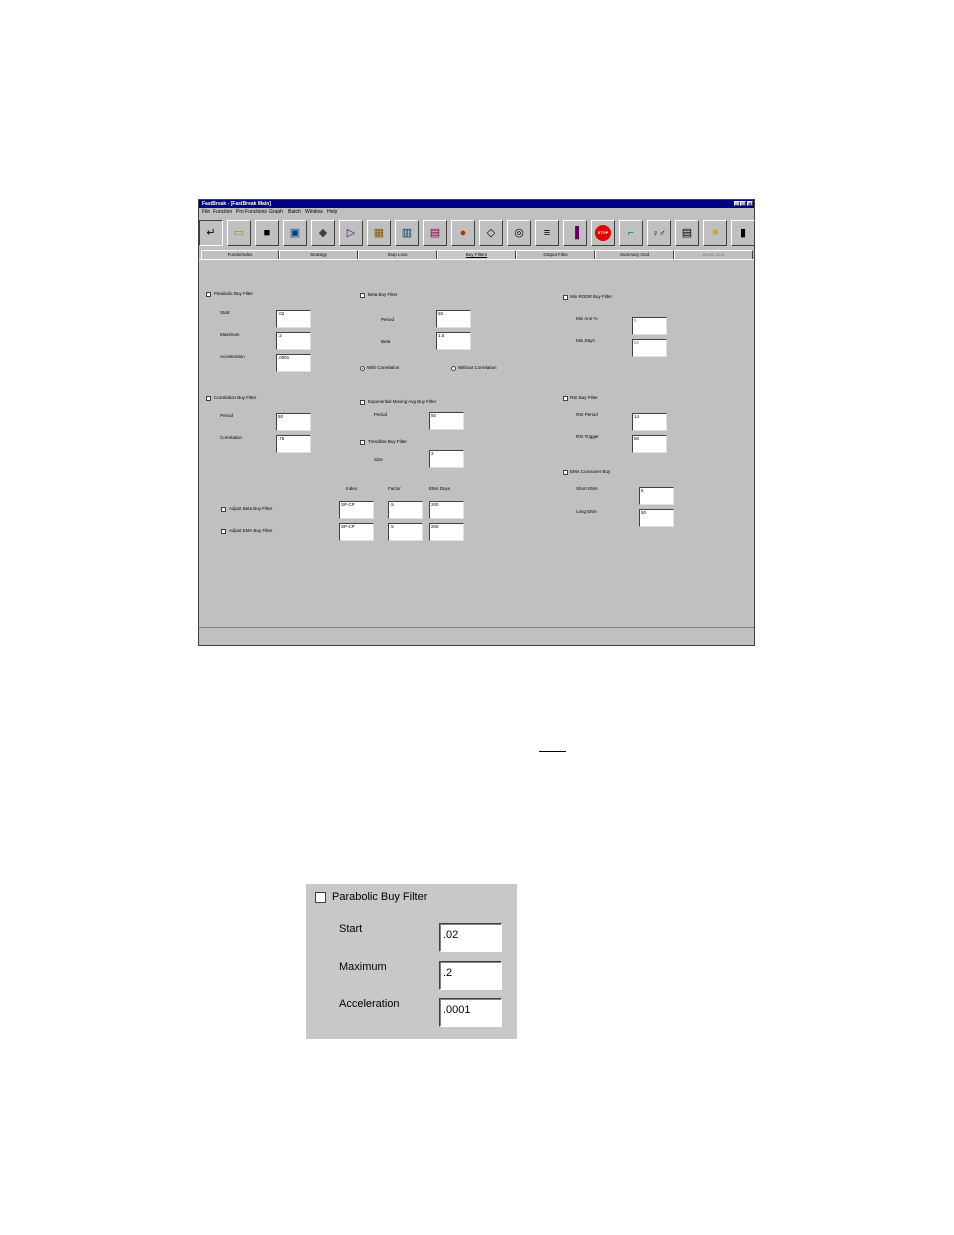 The width and height of the screenshot is (954, 1235). I want to click on adjust-ema-ema-days-input: 200, so click(446, 532).